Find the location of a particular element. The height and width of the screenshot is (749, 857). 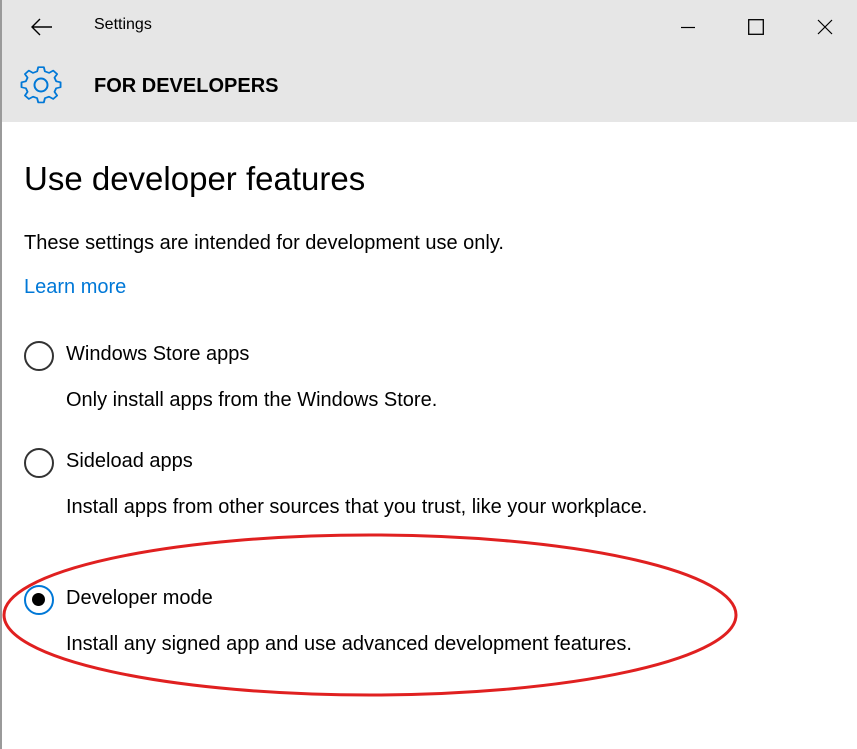

arrow-left-icon is located at coordinates (41, 27).